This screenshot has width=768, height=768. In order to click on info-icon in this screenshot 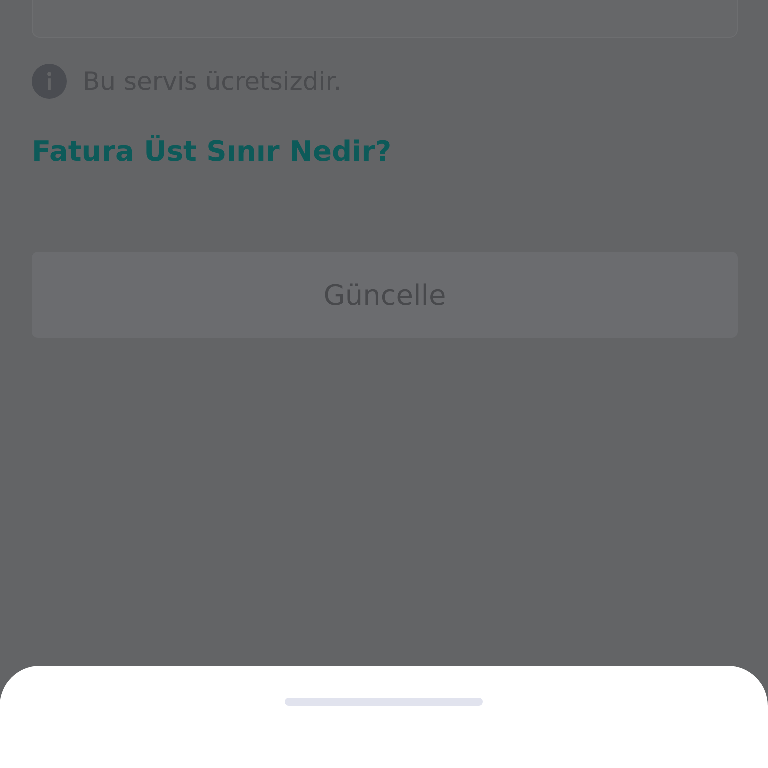, I will do `click(49, 81)`.